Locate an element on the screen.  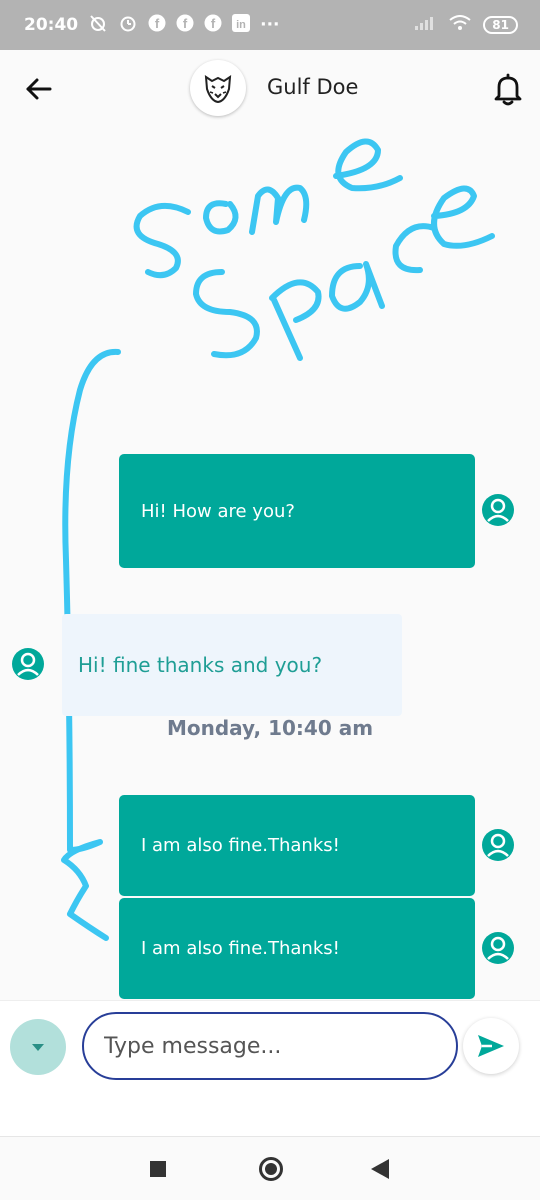
contact-name: Gulf Doe is located at coordinates (313, 87).